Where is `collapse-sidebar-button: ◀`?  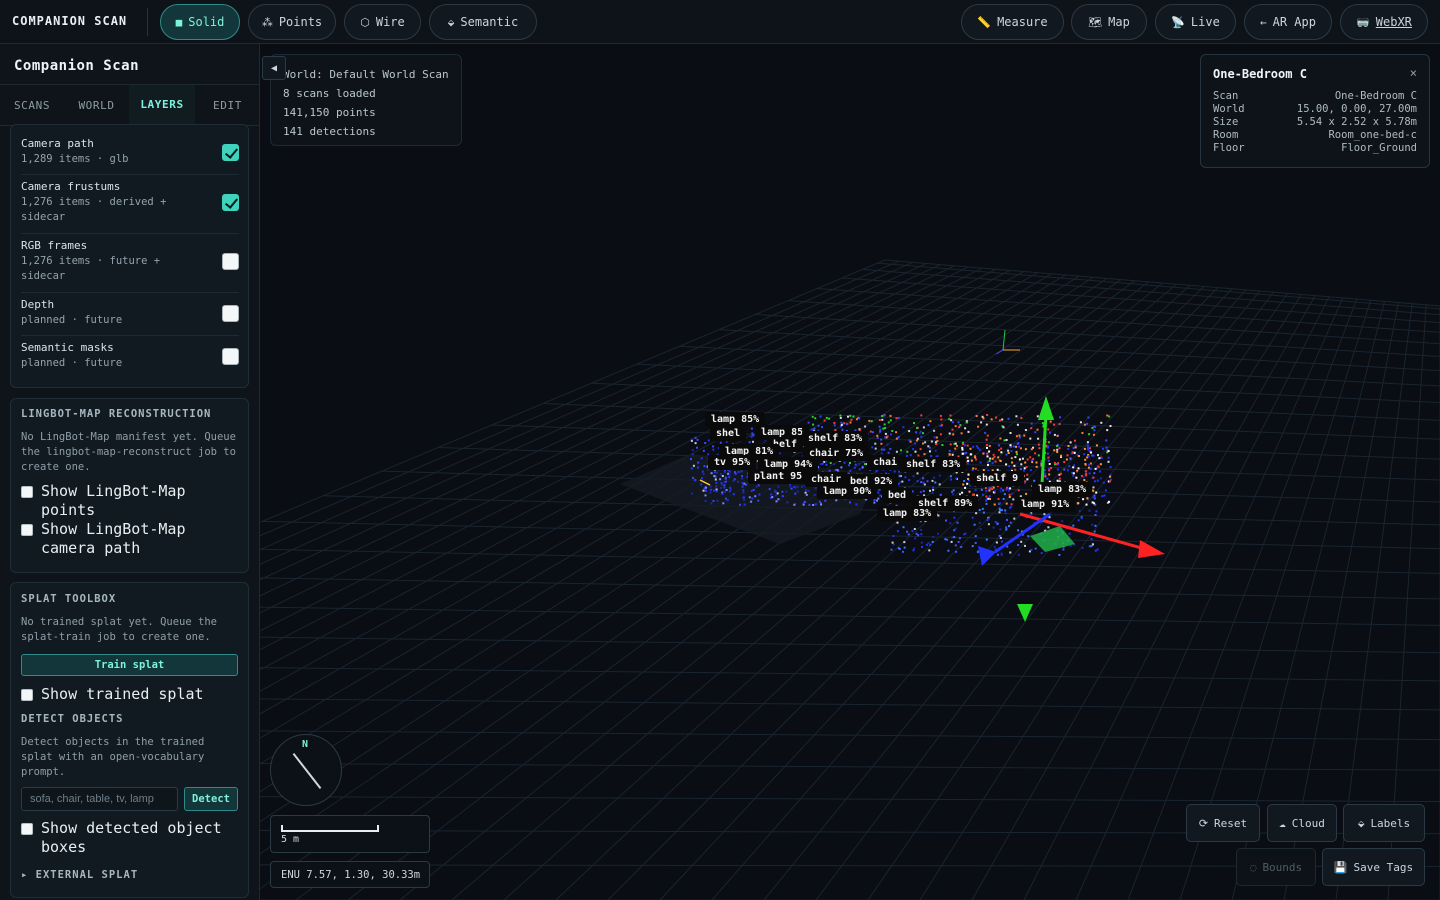
collapse-sidebar-button: ◀ is located at coordinates (274, 68).